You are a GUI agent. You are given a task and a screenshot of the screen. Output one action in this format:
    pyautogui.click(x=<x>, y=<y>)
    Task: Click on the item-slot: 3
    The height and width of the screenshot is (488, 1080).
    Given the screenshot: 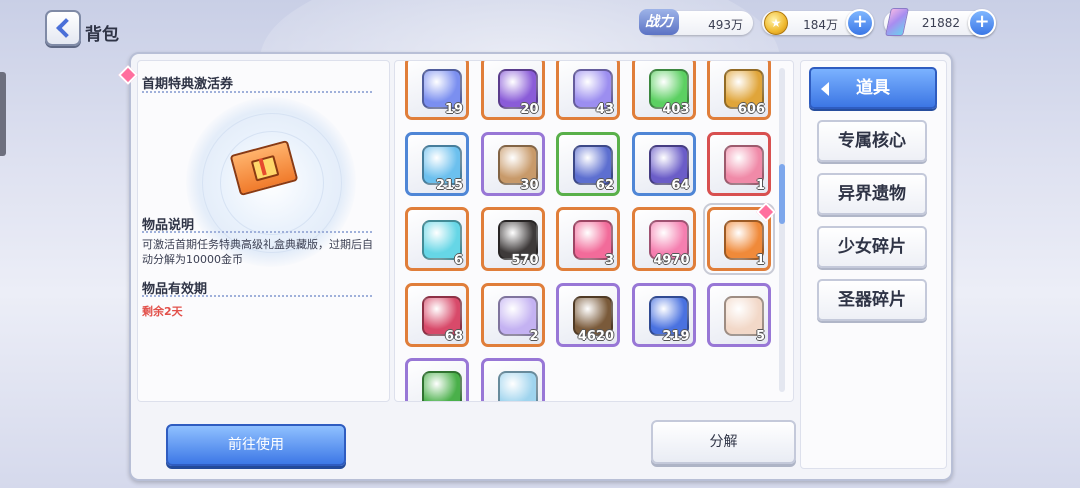 What is the action you would take?
    pyautogui.click(x=588, y=239)
    